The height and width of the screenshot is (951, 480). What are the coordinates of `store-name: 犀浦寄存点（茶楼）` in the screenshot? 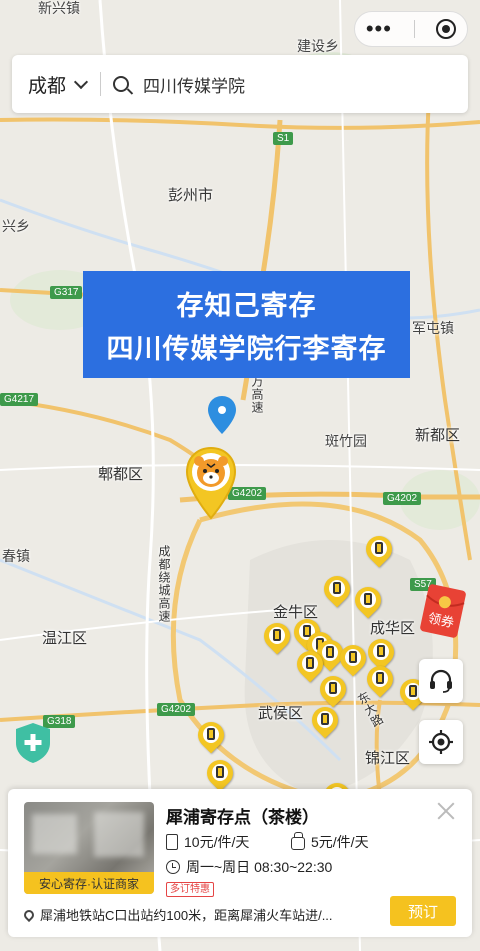 It's located at (242, 817).